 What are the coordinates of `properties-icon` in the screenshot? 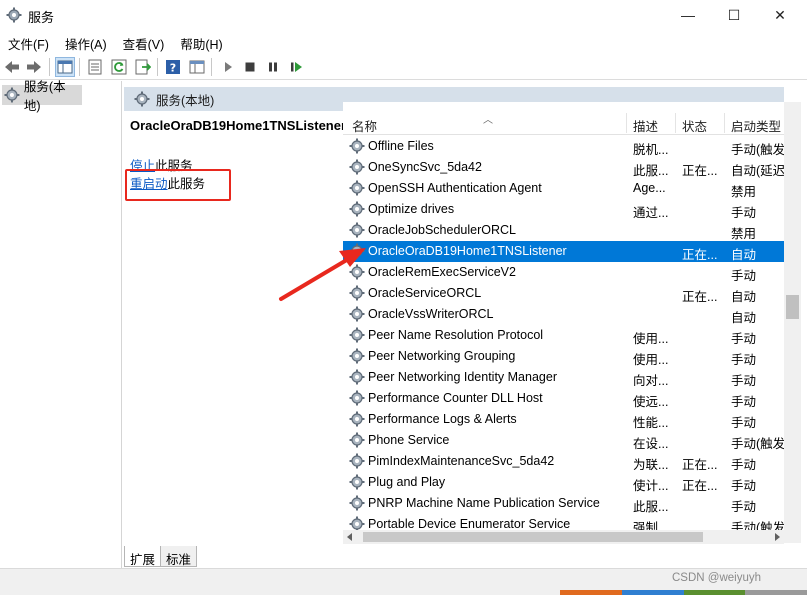 It's located at (95, 67).